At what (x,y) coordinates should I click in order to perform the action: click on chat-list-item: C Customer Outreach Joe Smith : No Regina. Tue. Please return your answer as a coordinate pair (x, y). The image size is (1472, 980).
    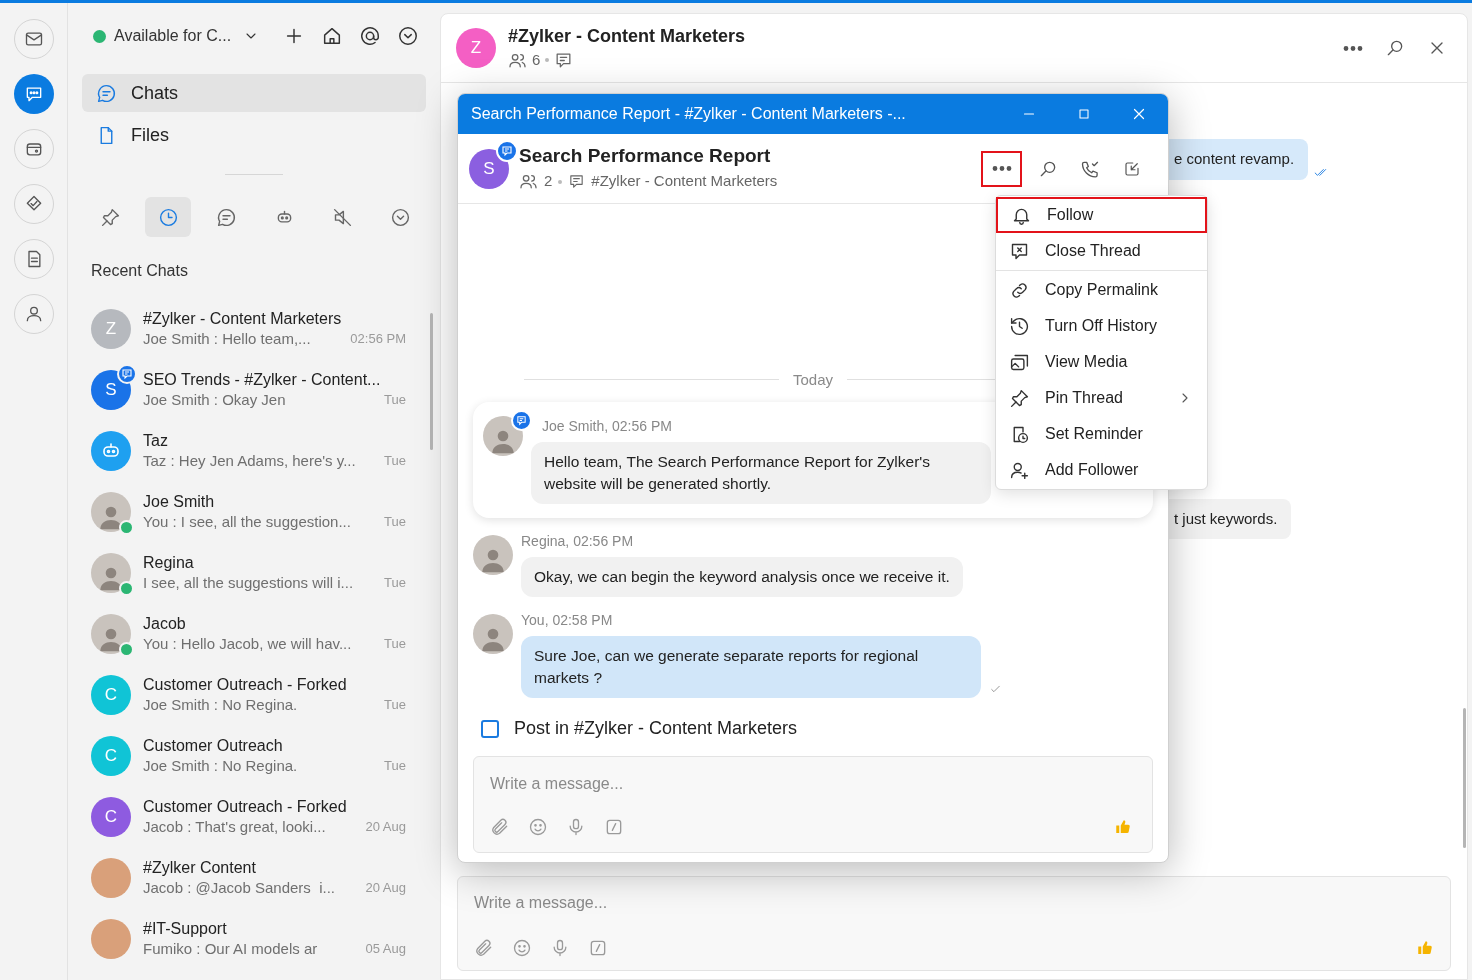
    Looking at the image, I should click on (254, 755).